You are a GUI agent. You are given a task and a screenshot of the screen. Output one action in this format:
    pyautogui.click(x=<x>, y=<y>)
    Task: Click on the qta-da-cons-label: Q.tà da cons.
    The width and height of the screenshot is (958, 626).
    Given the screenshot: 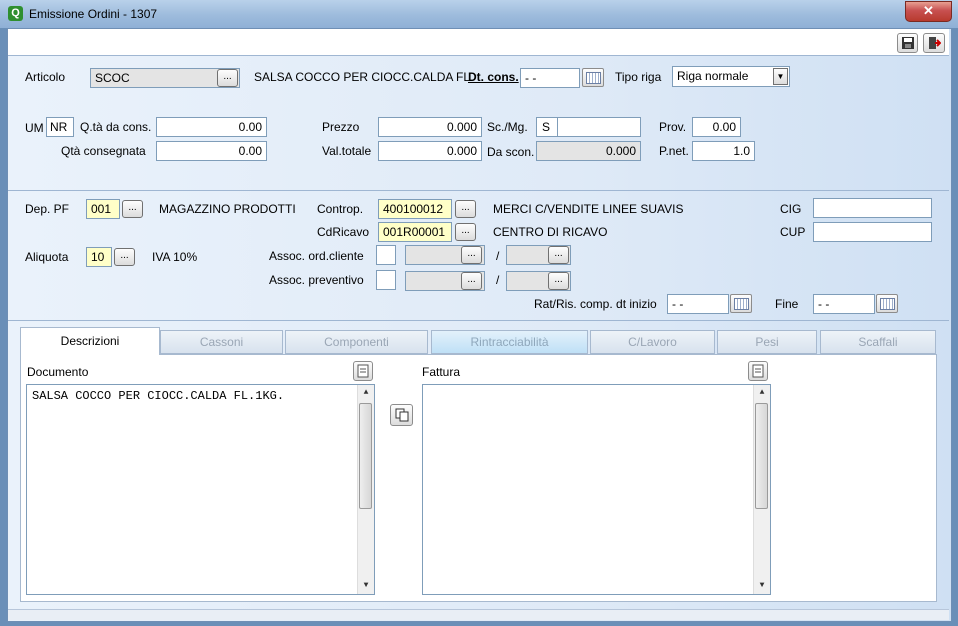 What is the action you would take?
    pyautogui.click(x=116, y=127)
    